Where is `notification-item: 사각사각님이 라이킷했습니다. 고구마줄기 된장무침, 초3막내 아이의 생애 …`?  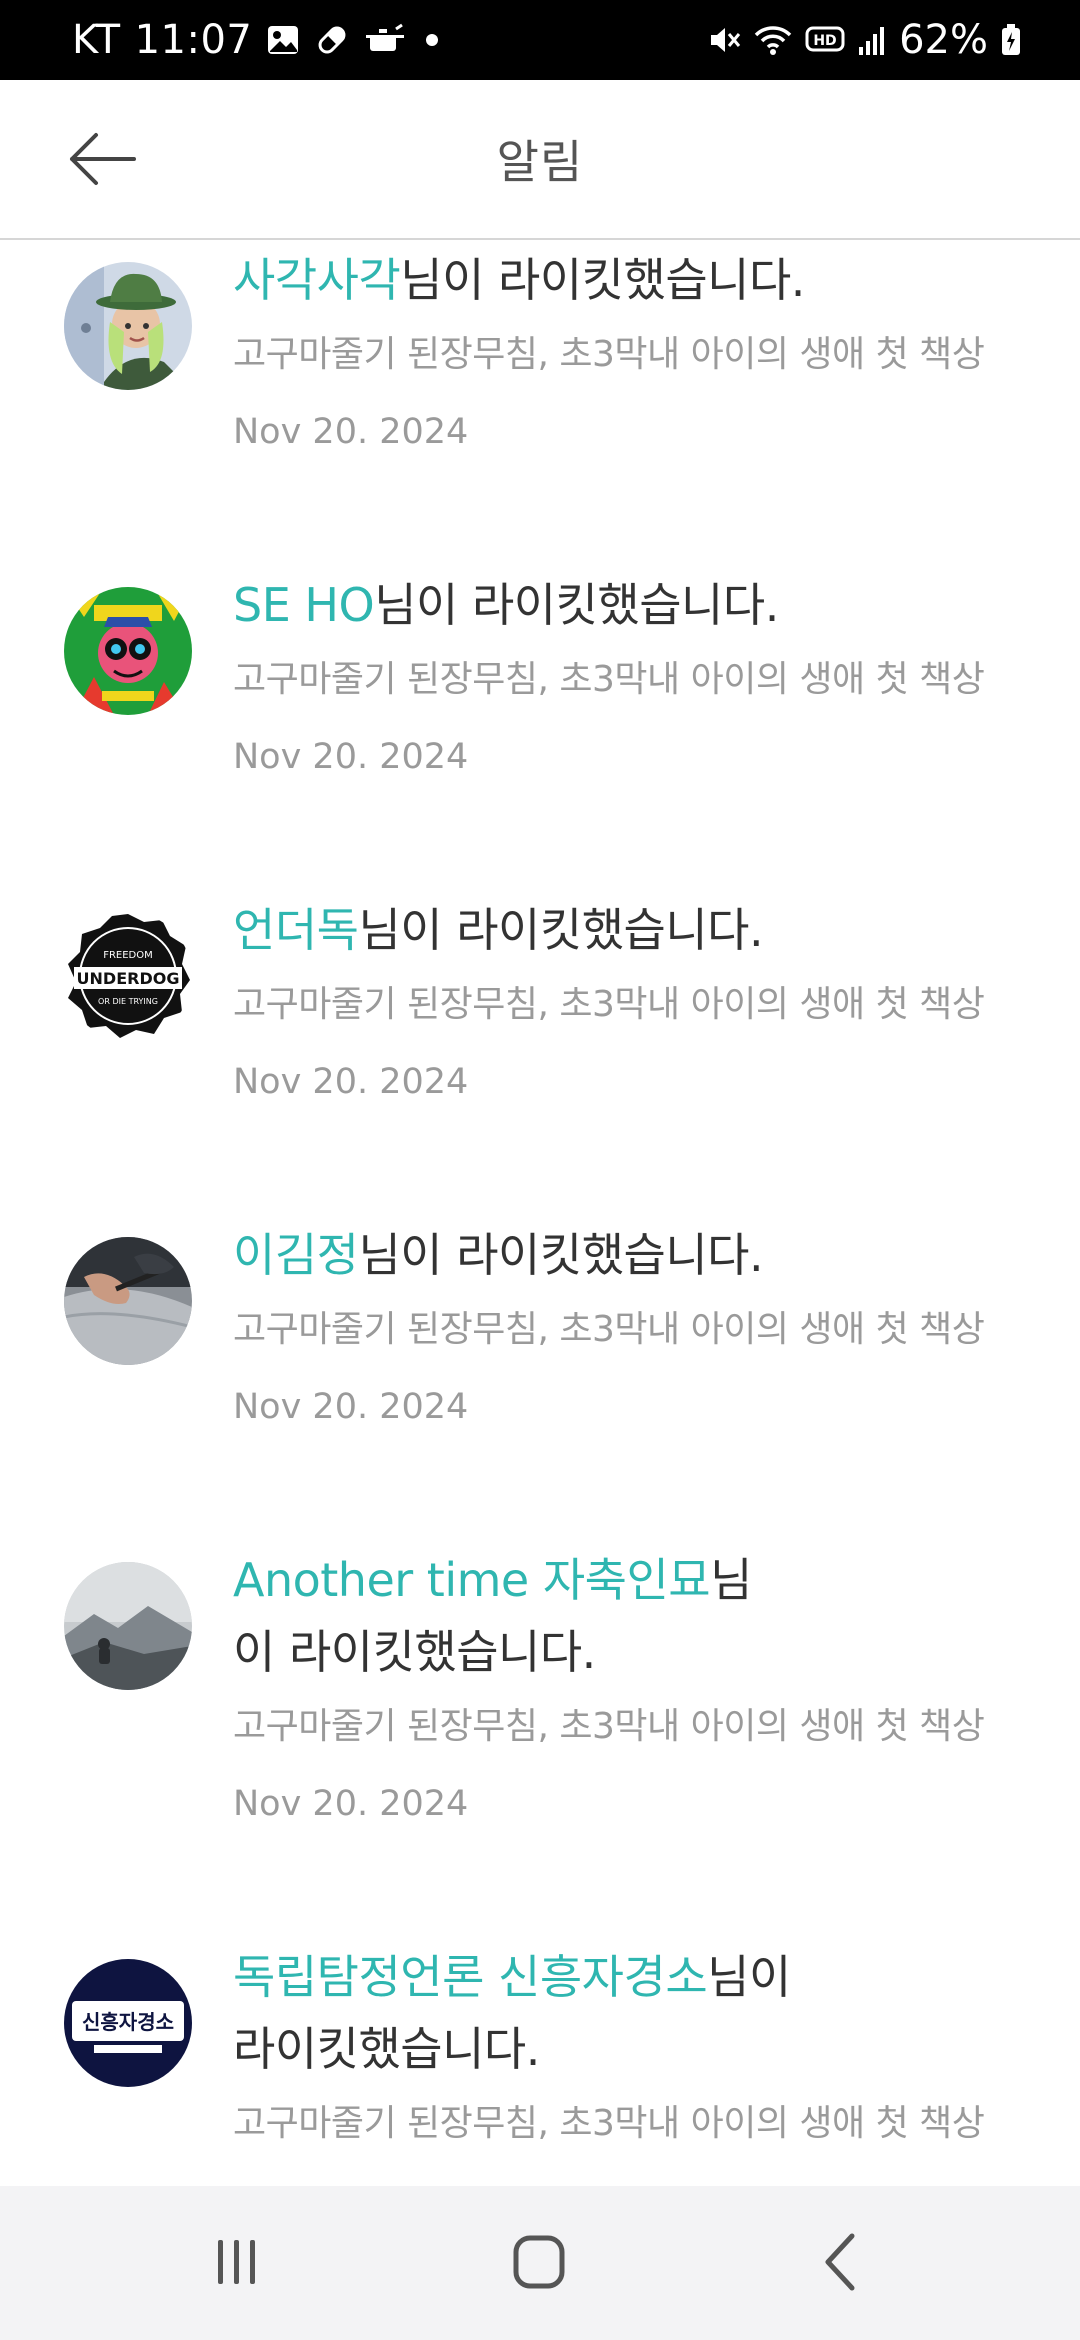 notification-item: 사각사각님이 라이킷했습니다. 고구마줄기 된장무침, 초3막내 아이의 생애 … is located at coordinates (540, 394).